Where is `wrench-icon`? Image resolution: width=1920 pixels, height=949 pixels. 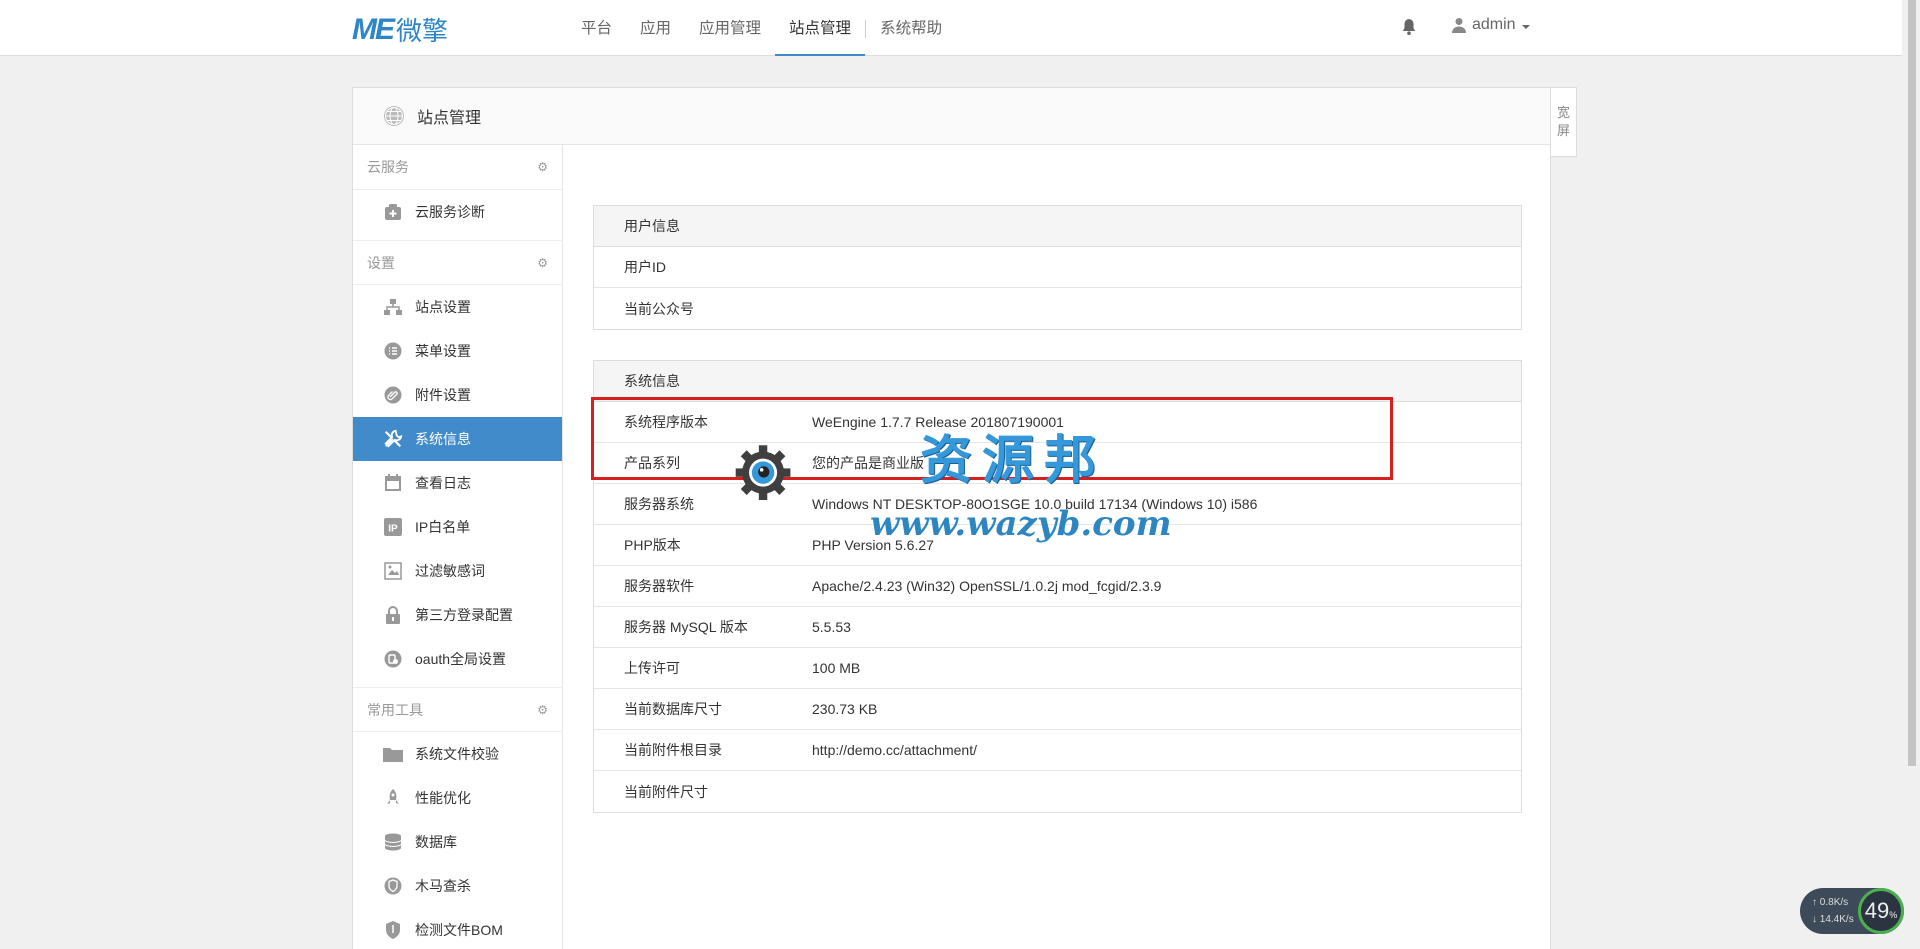 wrench-icon is located at coordinates (393, 439).